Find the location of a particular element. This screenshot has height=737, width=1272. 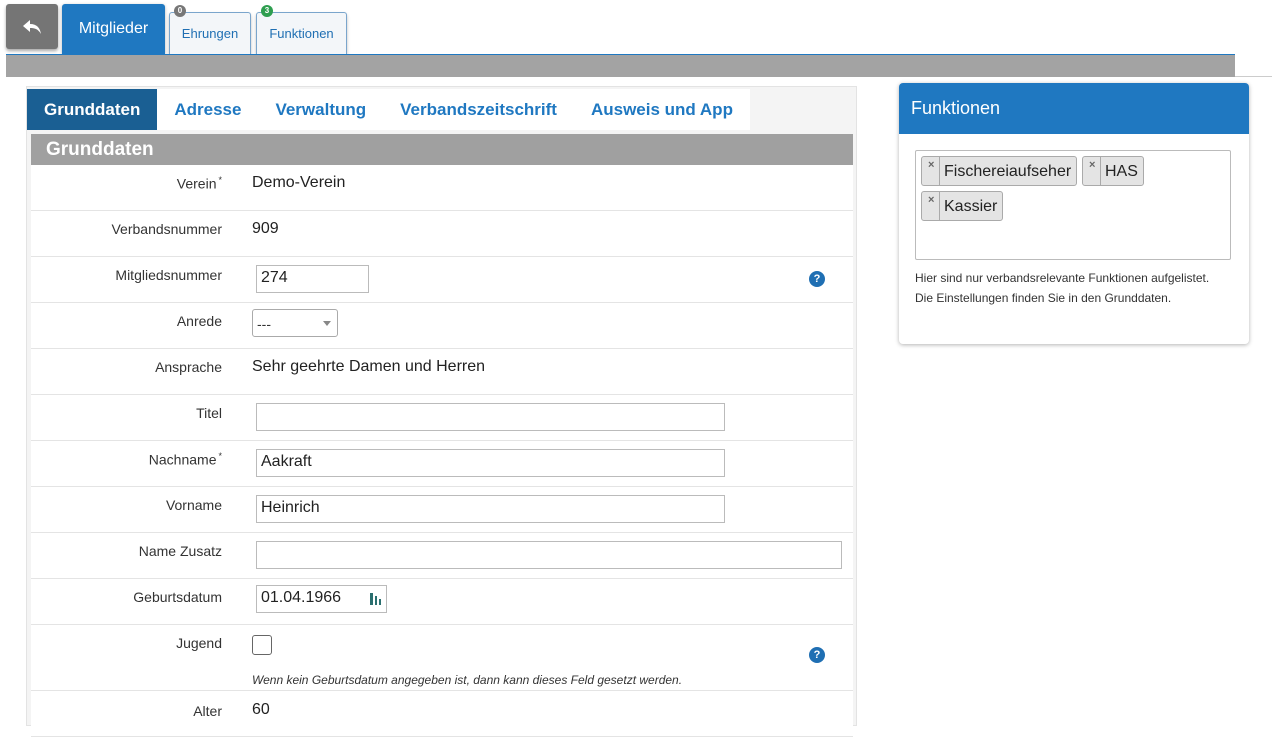

function-tag: × Fischereiaufseher is located at coordinates (999, 171).